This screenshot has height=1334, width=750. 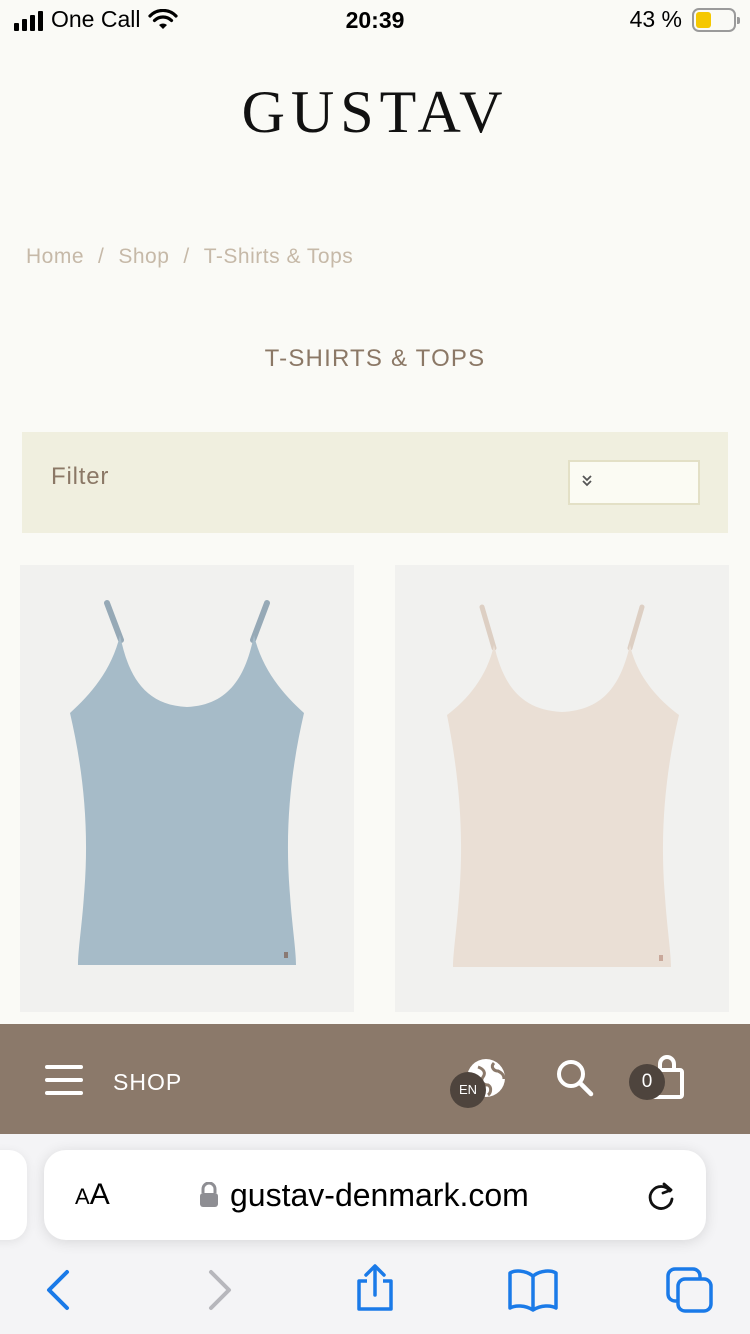 I want to click on language-selector: EN, so click(x=480, y=1082).